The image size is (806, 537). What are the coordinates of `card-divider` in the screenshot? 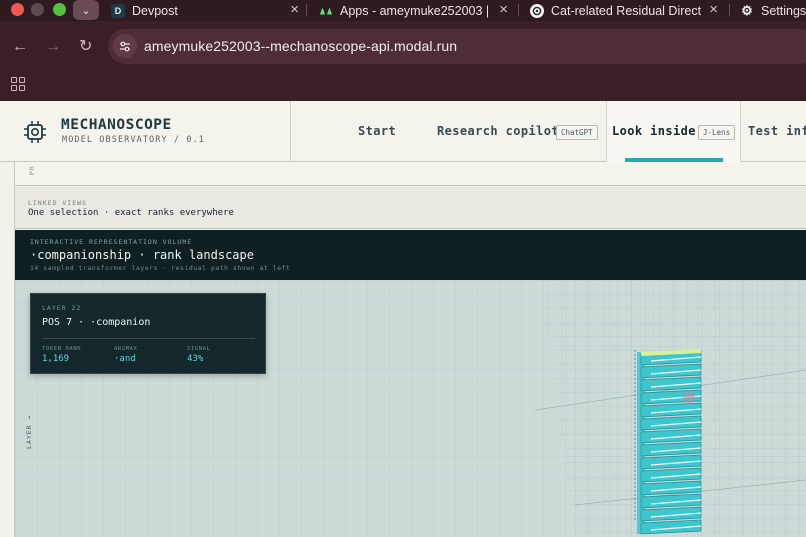 It's located at (148, 338).